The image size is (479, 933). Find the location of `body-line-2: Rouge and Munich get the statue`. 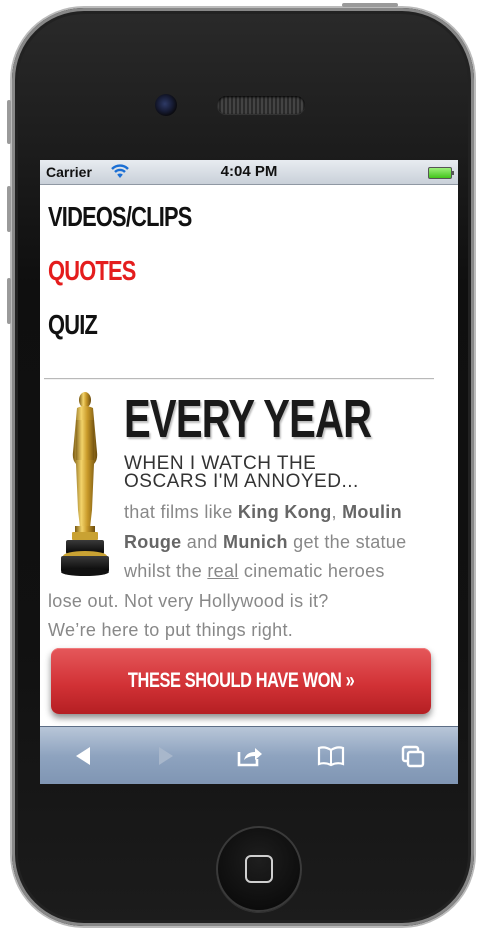

body-line-2: Rouge and Munich get the statue is located at coordinates (248, 543).